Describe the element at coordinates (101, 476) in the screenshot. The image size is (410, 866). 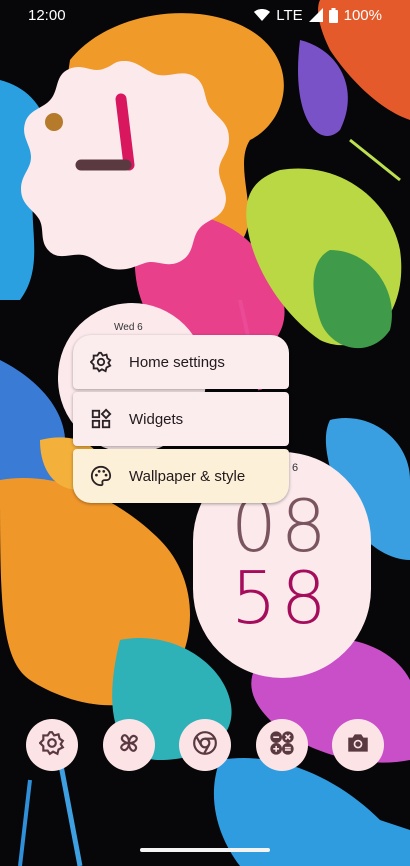
I see `palette-icon` at that location.